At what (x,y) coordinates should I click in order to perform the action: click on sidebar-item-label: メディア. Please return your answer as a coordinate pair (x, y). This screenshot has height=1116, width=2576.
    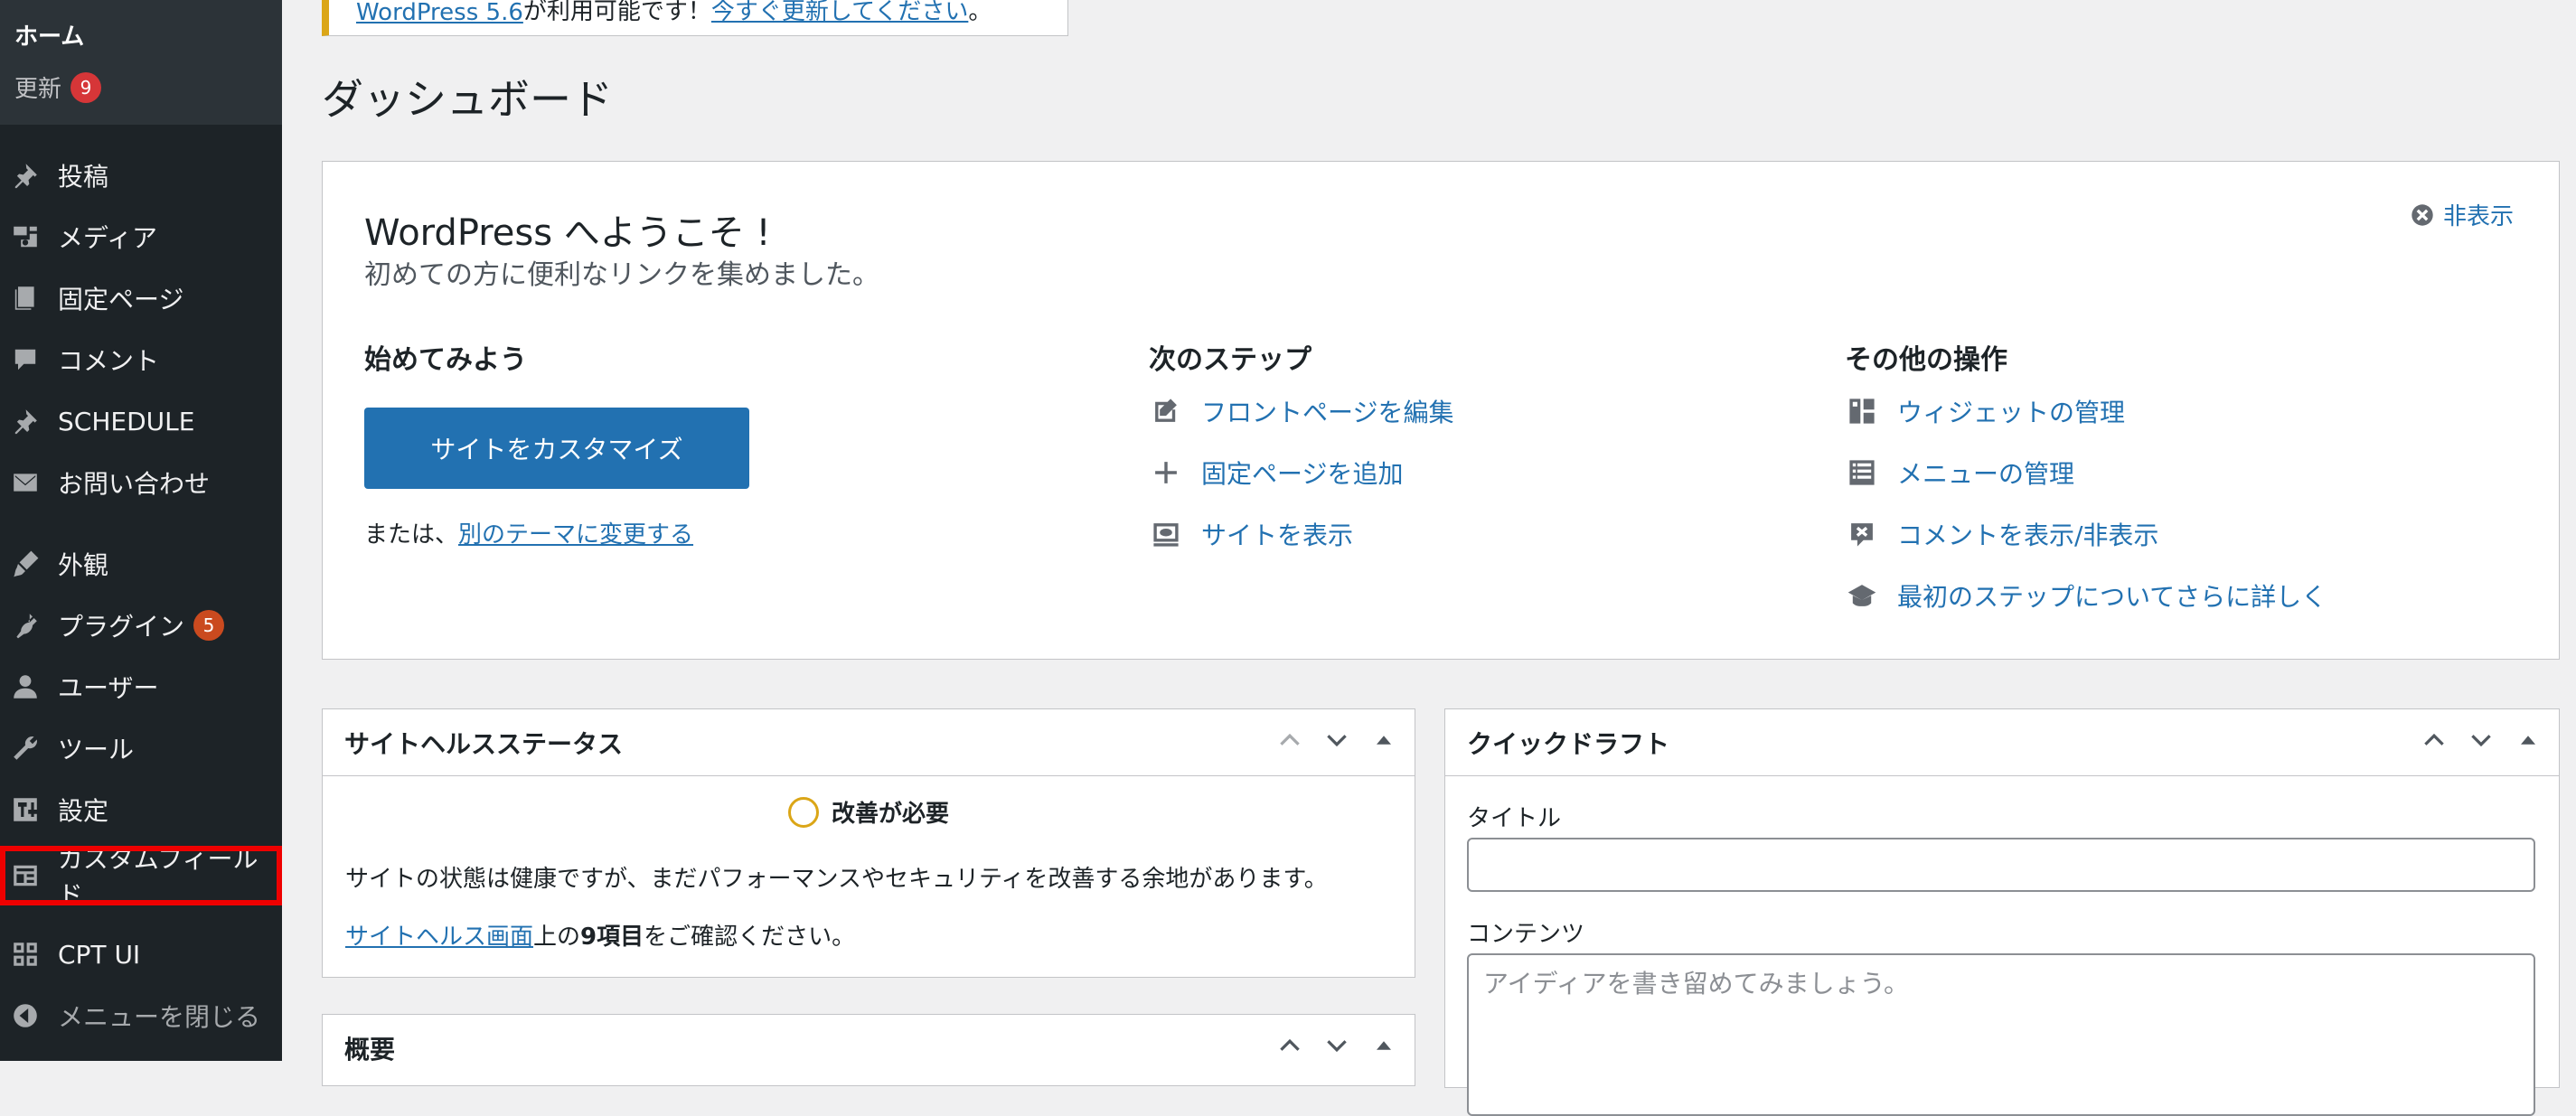
    Looking at the image, I should click on (108, 238).